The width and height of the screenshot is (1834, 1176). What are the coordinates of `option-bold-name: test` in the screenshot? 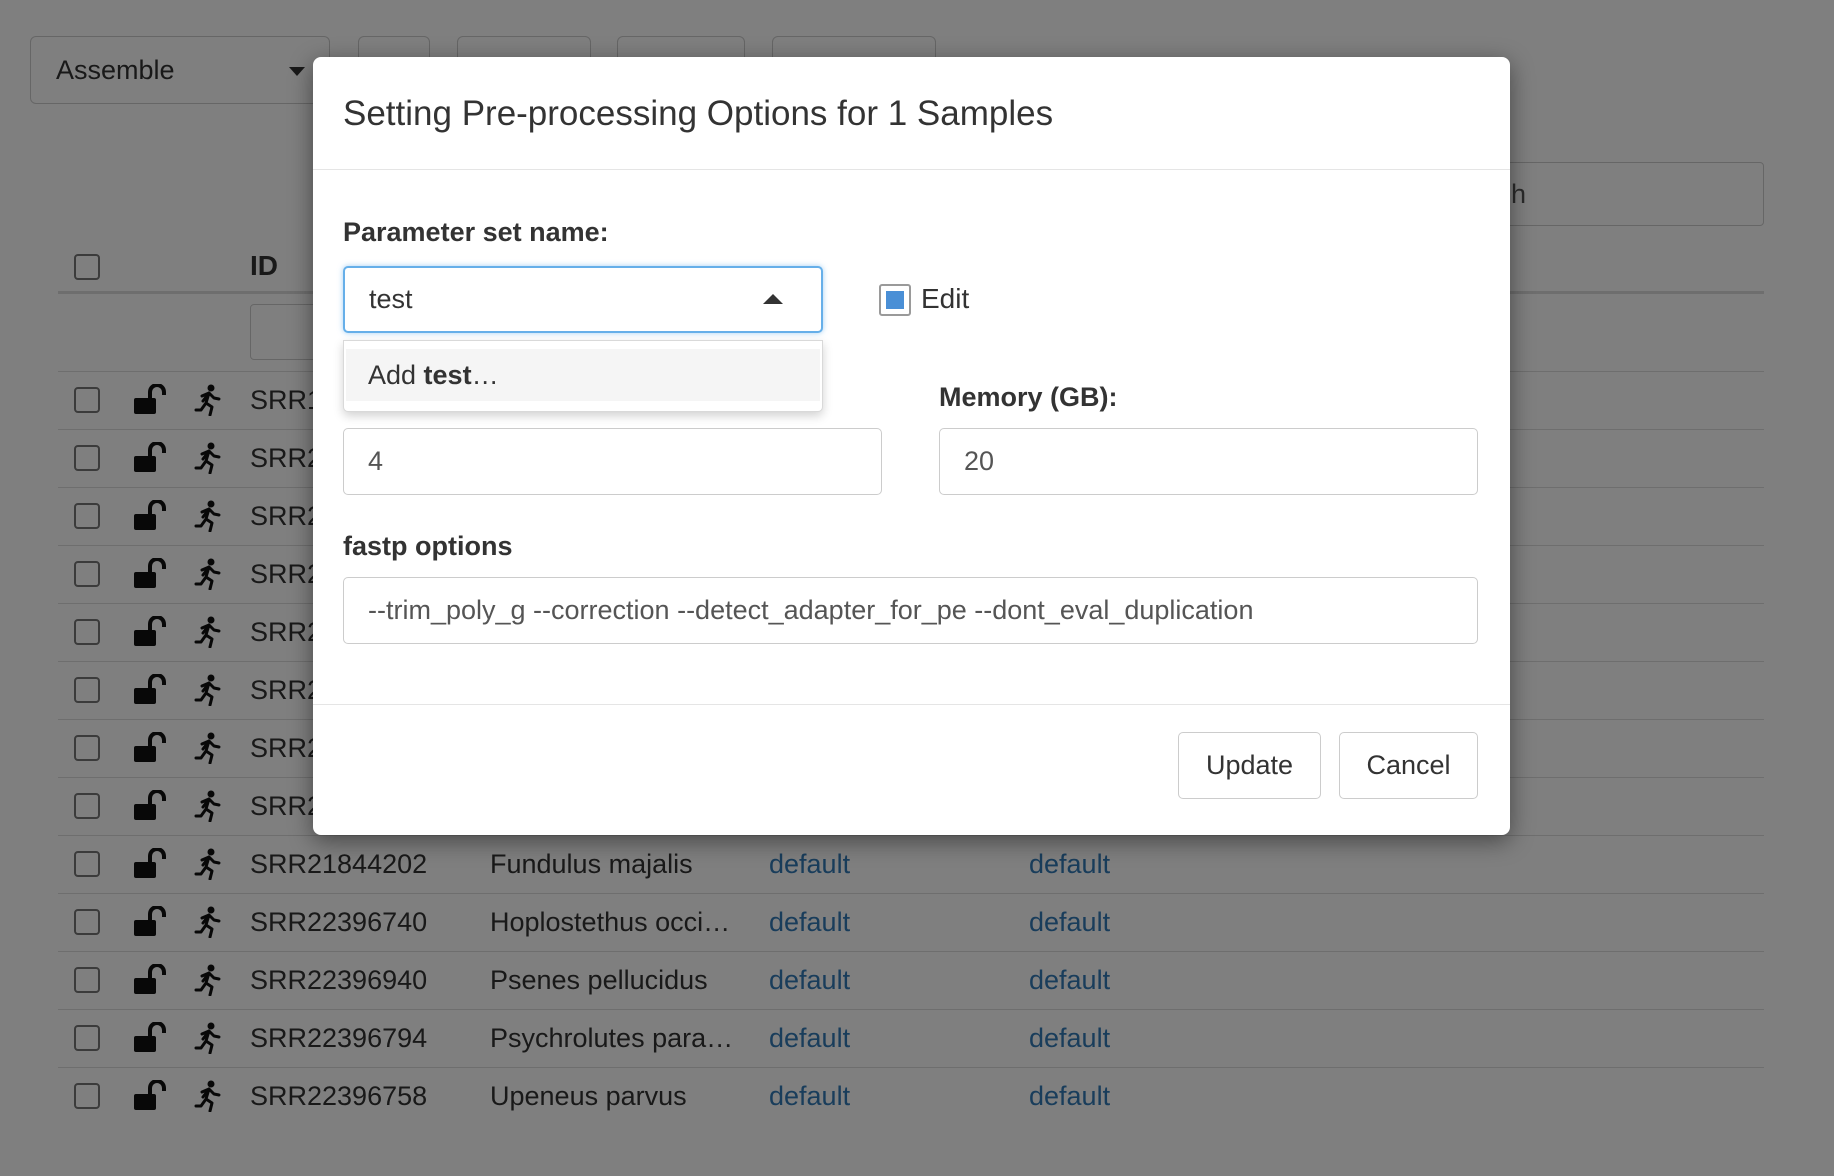 It's located at (447, 375).